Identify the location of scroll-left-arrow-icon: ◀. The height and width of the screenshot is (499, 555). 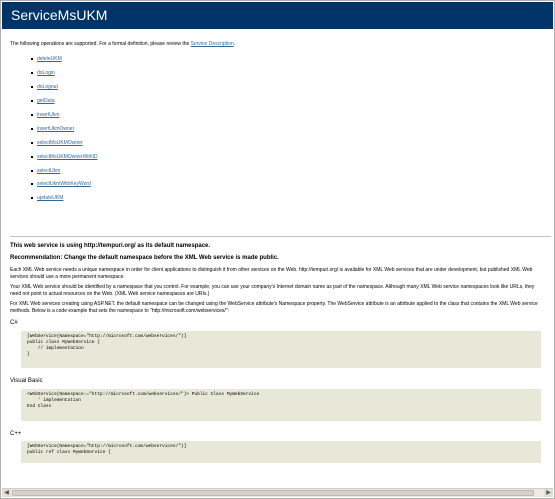
(6, 493).